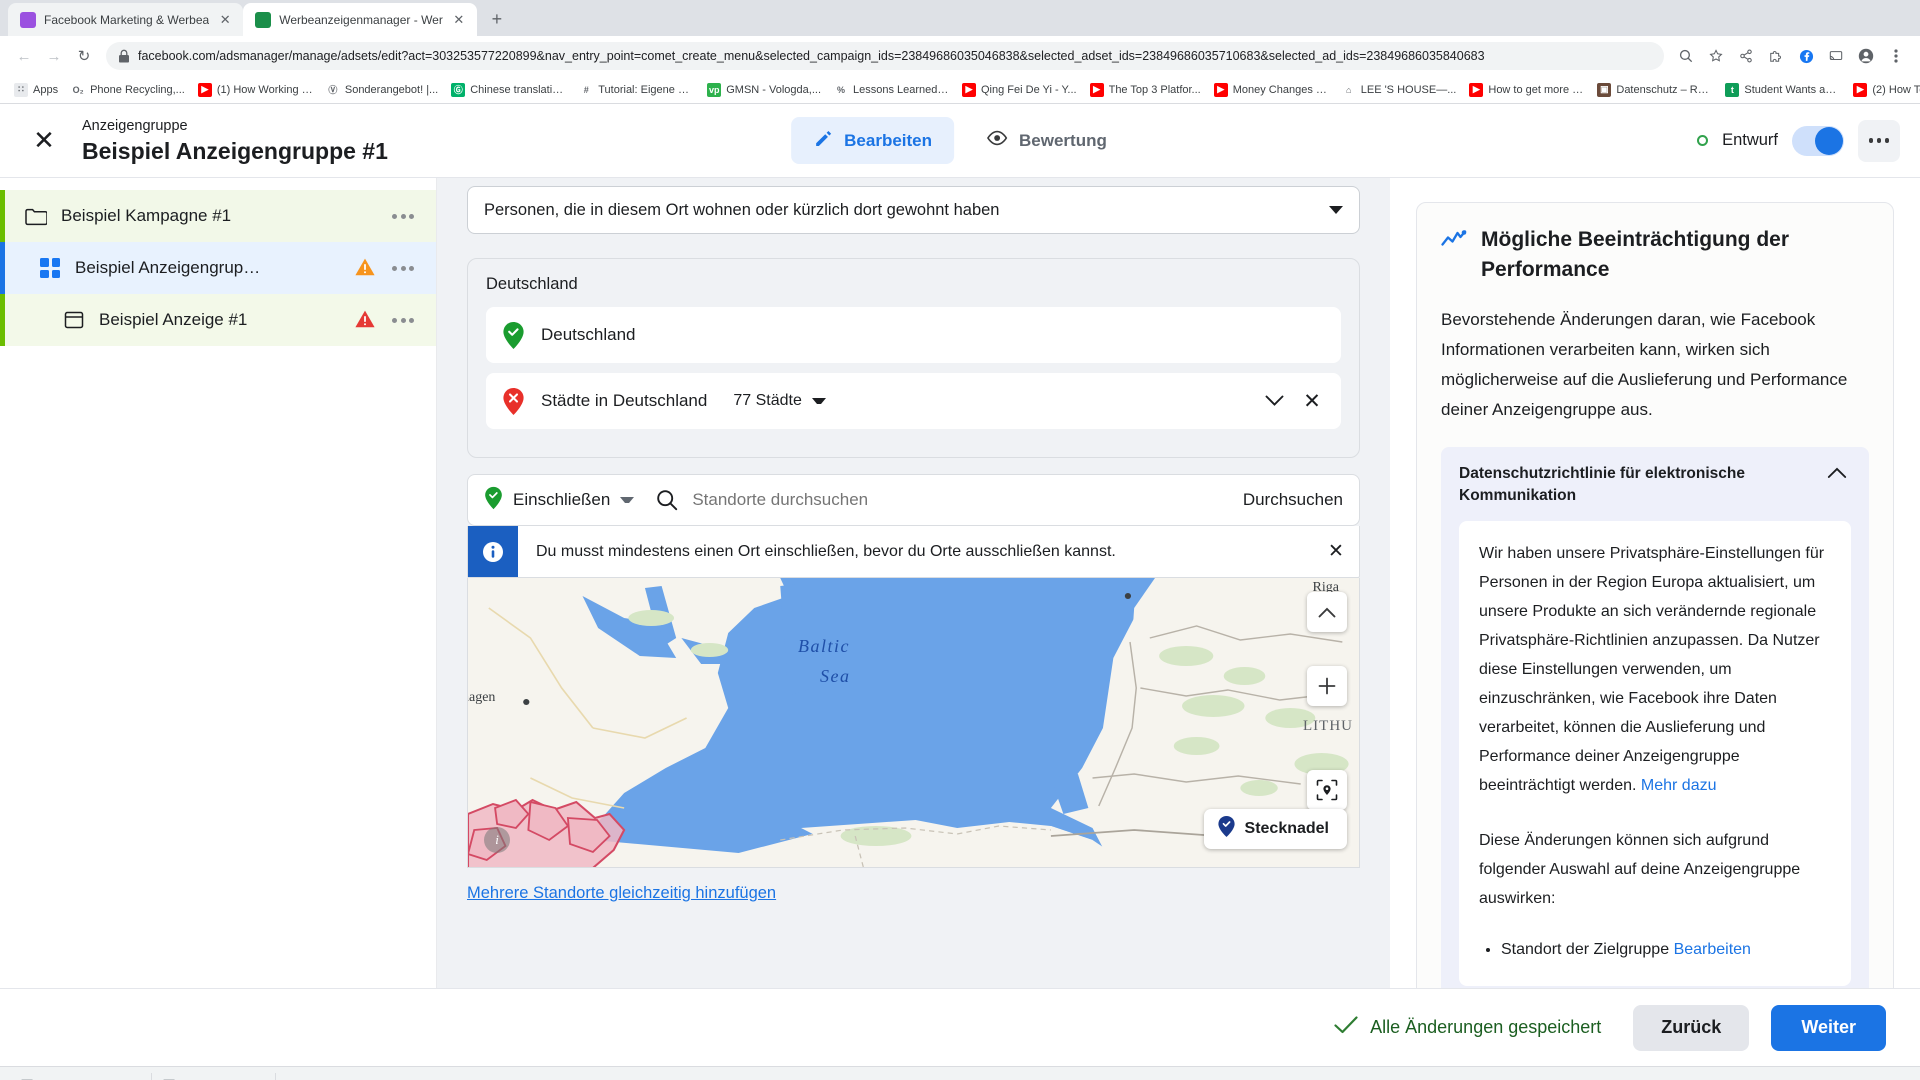  Describe the element at coordinates (1336, 551) in the screenshot. I see `info-banner-close-button: ✕` at that location.